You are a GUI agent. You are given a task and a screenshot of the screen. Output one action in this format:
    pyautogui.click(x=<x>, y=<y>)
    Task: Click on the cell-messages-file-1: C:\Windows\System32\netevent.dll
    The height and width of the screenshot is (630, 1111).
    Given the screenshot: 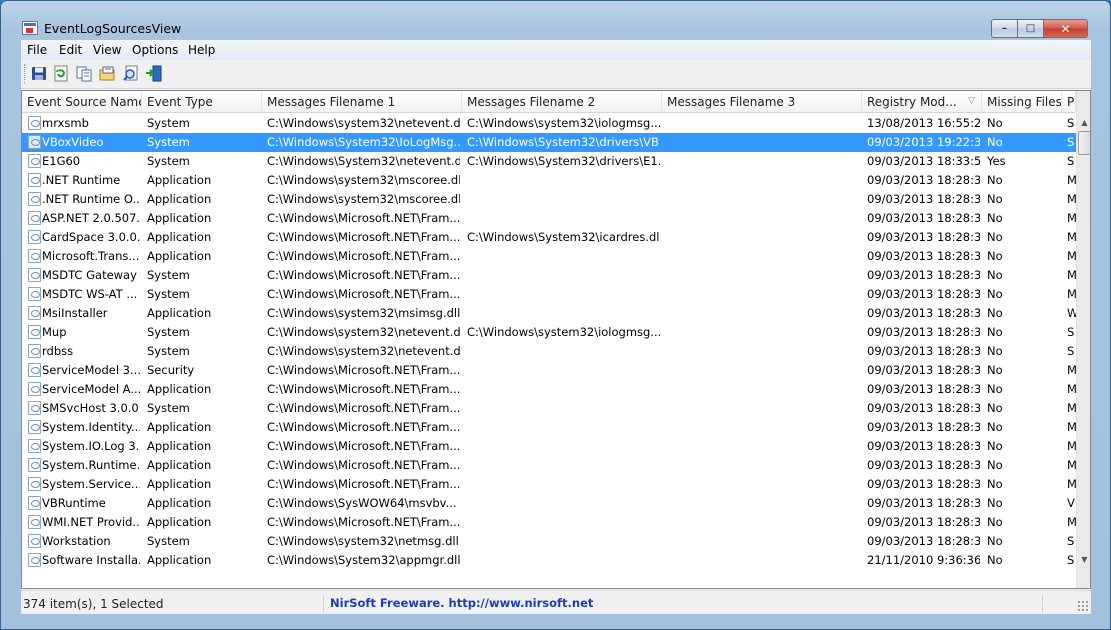 What is the action you would take?
    pyautogui.click(x=363, y=161)
    